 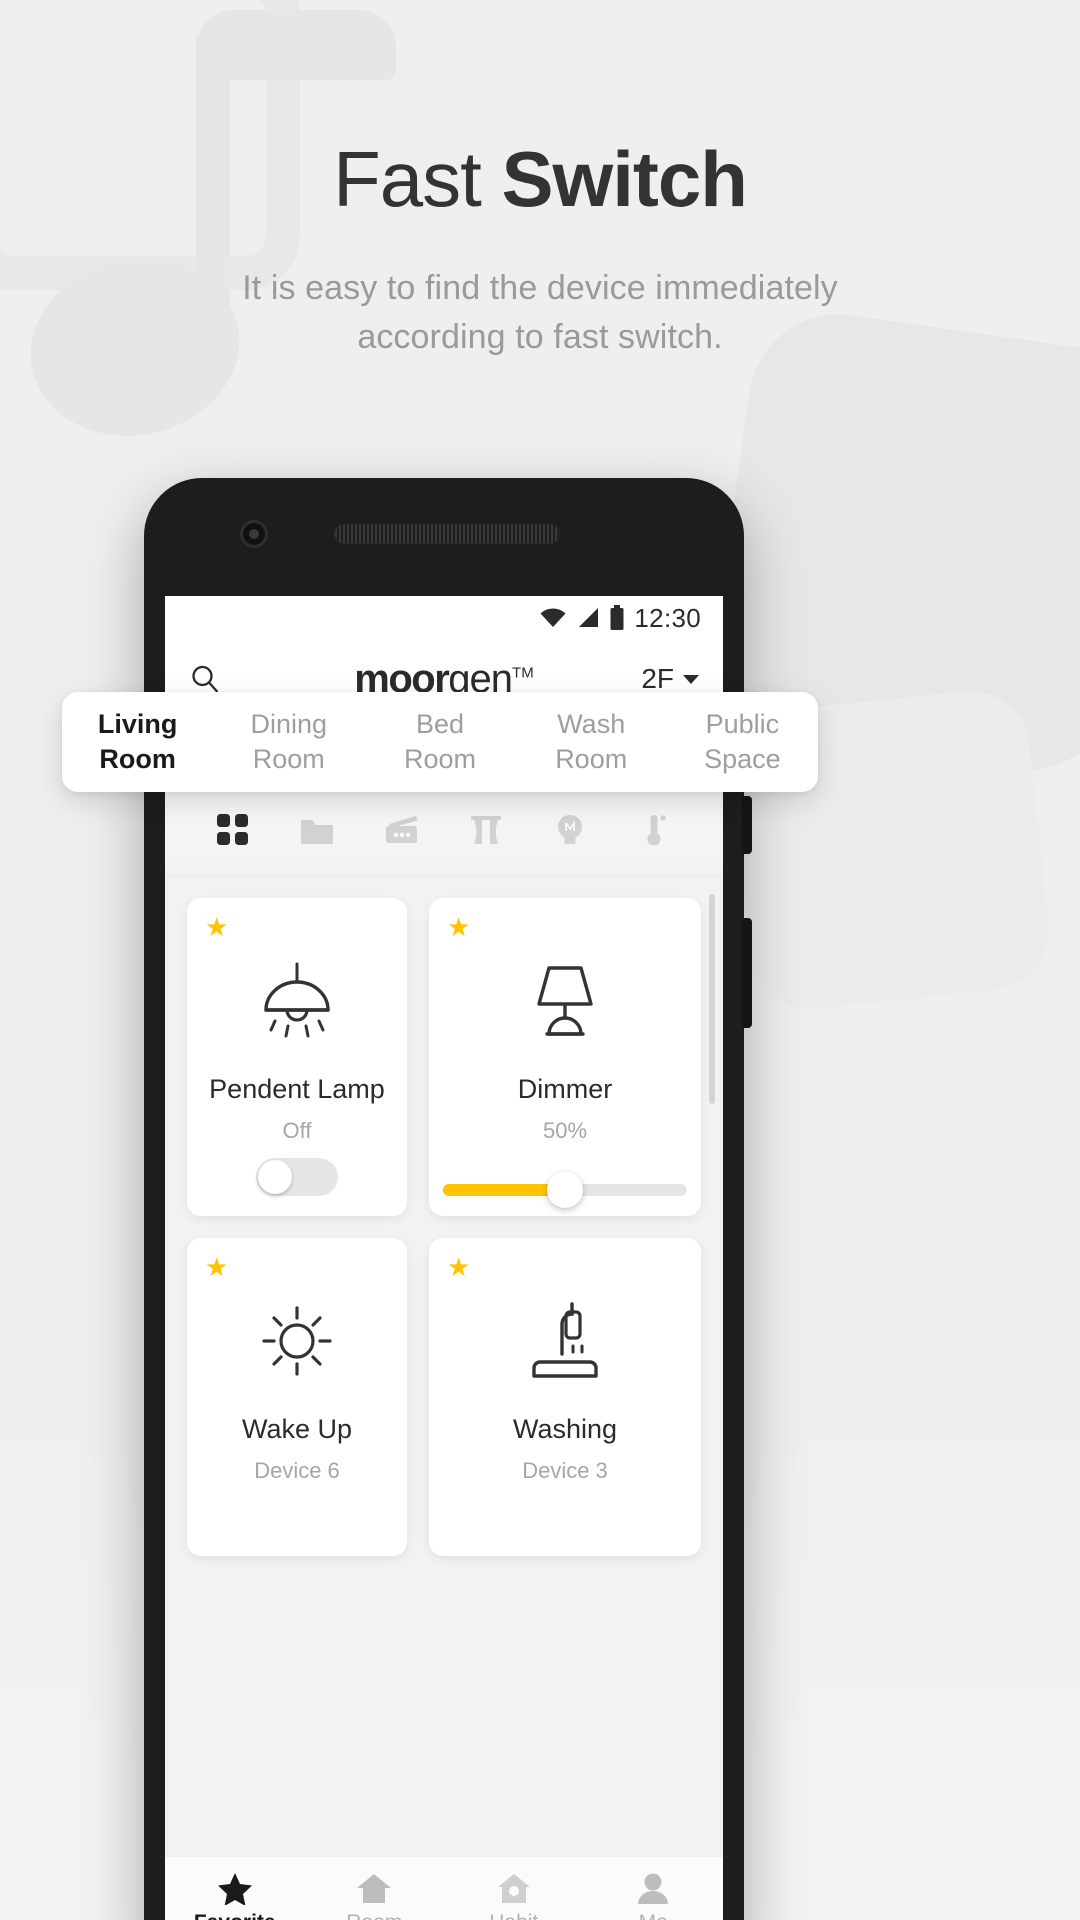 I want to click on page-title-bold: Switch, so click(x=624, y=179).